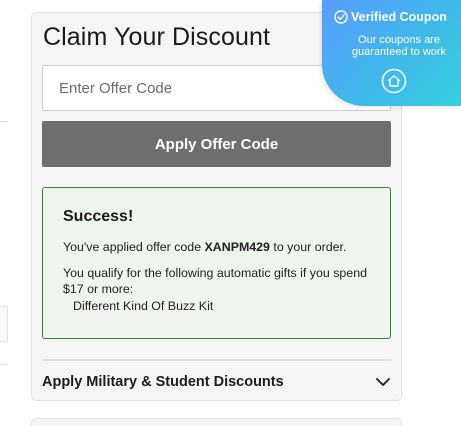 The width and height of the screenshot is (461, 426). I want to click on shield-home-icon, so click(394, 81).